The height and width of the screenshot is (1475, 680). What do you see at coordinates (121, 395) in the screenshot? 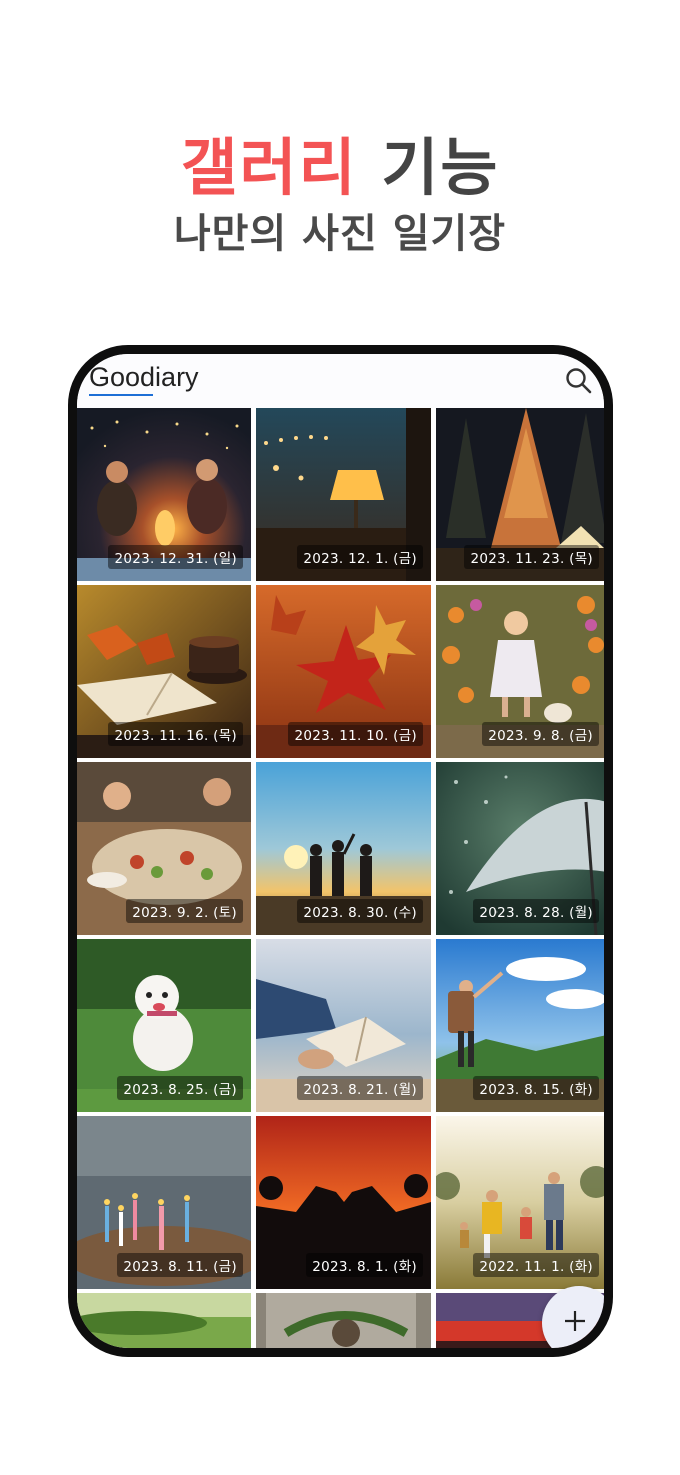
I see `app-title-underline` at bounding box center [121, 395].